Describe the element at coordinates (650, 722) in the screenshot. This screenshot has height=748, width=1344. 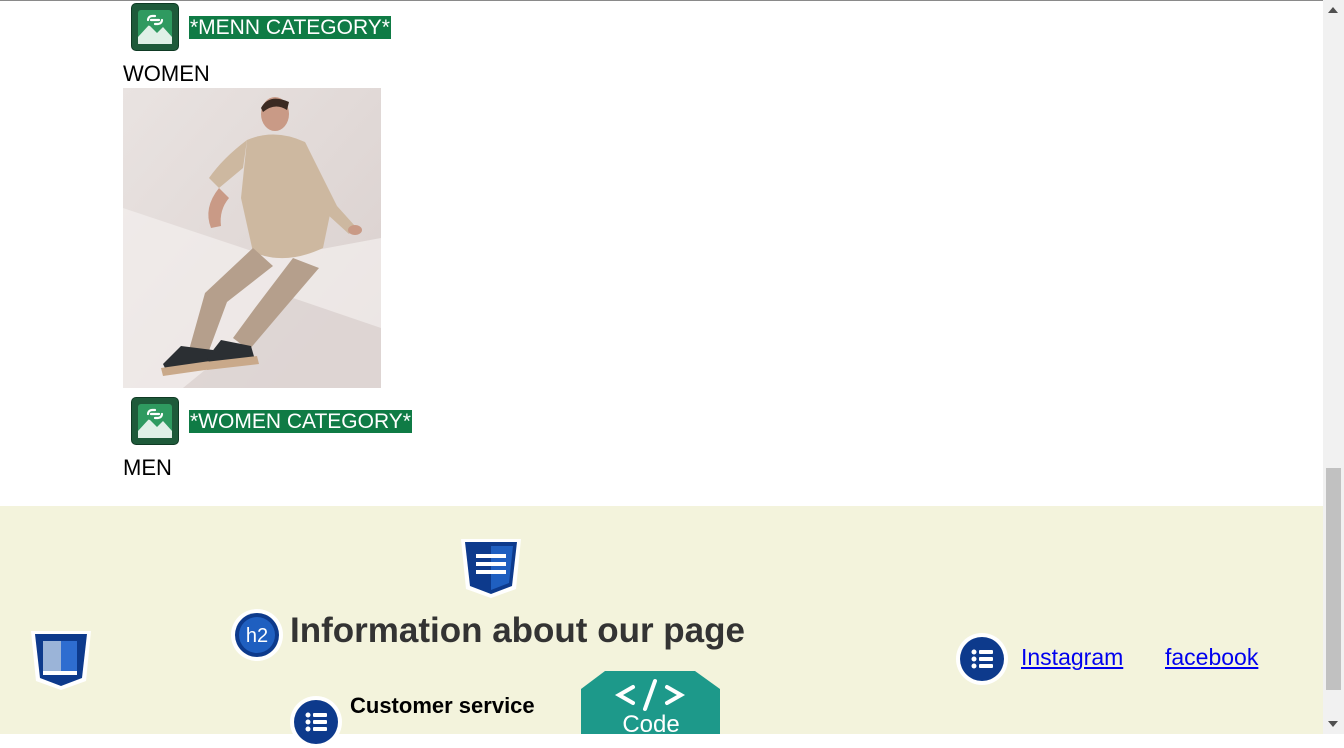
I see `code-label: Code` at that location.